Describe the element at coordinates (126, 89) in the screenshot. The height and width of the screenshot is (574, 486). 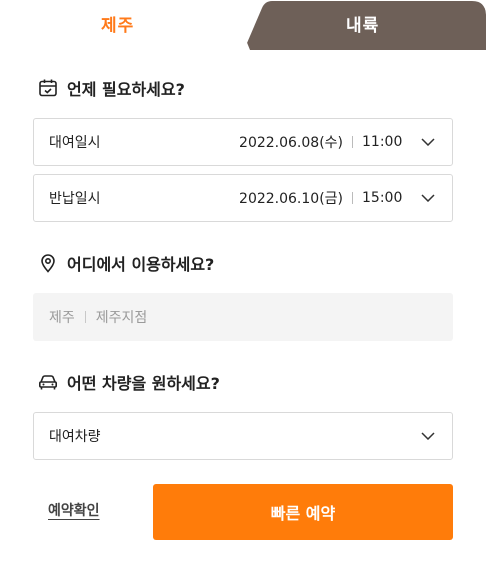
I see `section-when-label: 언제 필요하세요?` at that location.